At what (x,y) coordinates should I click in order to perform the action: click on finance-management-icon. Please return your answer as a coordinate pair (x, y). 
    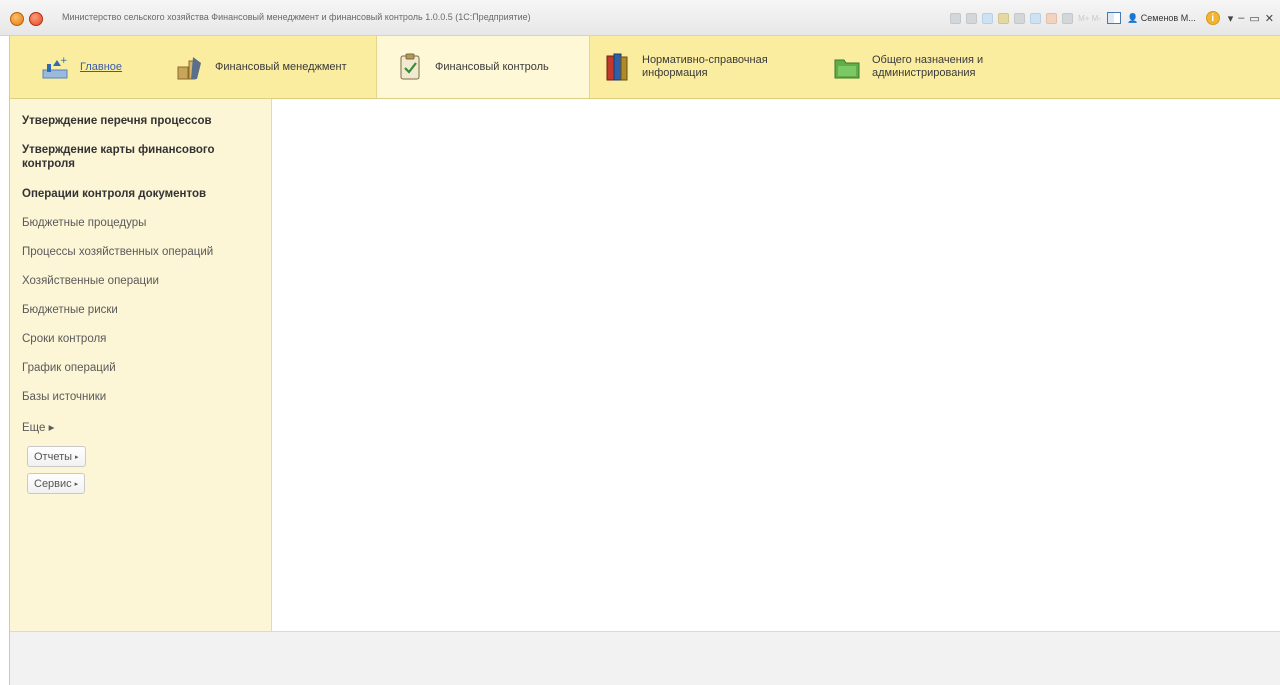
    Looking at the image, I should click on (190, 67).